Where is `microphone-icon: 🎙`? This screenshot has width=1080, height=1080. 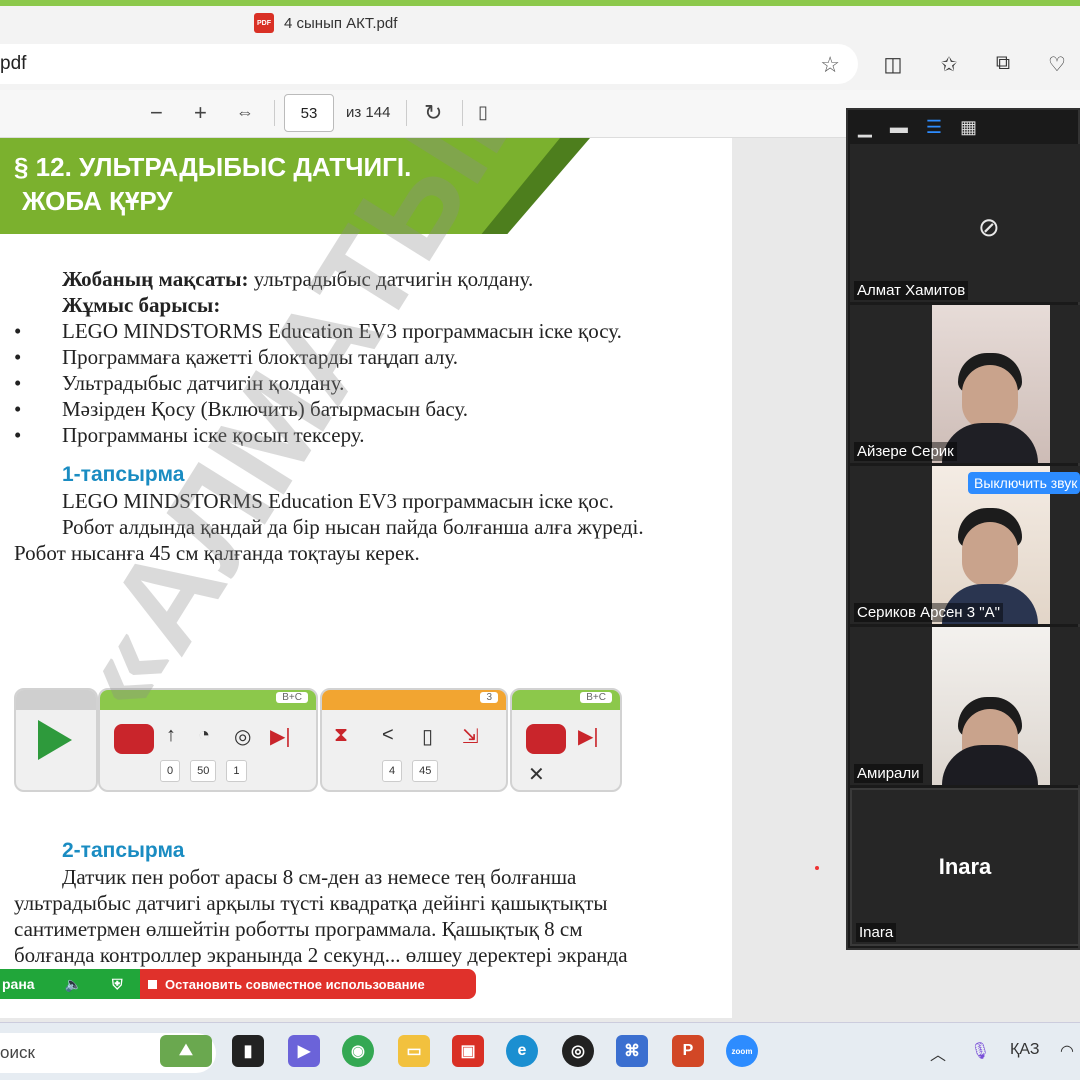 microphone-icon: 🎙 is located at coordinates (980, 1051).